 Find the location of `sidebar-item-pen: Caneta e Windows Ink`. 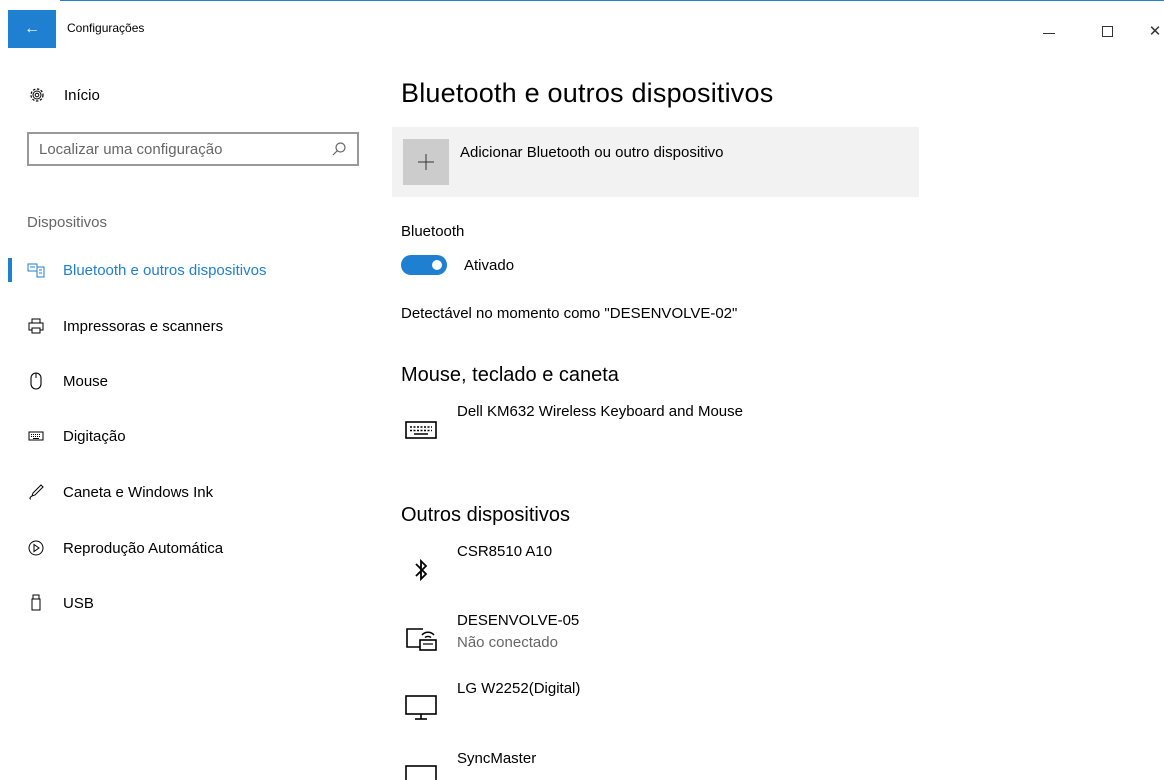

sidebar-item-pen: Caneta e Windows Ink is located at coordinates (190, 492).